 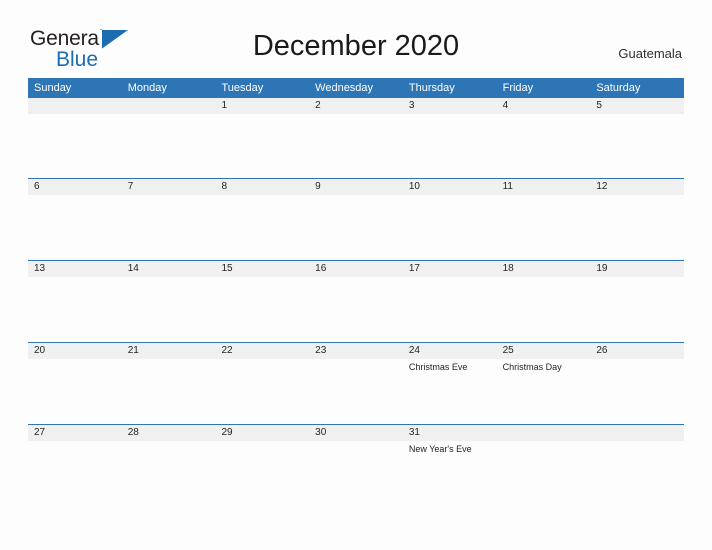 What do you see at coordinates (544, 351) in the screenshot?
I see `day-number-25: 25` at bounding box center [544, 351].